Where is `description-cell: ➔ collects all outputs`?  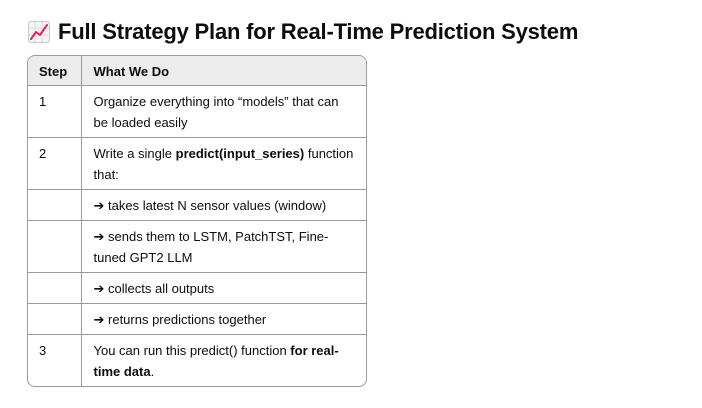
description-cell: ➔ collects all outputs is located at coordinates (223, 288).